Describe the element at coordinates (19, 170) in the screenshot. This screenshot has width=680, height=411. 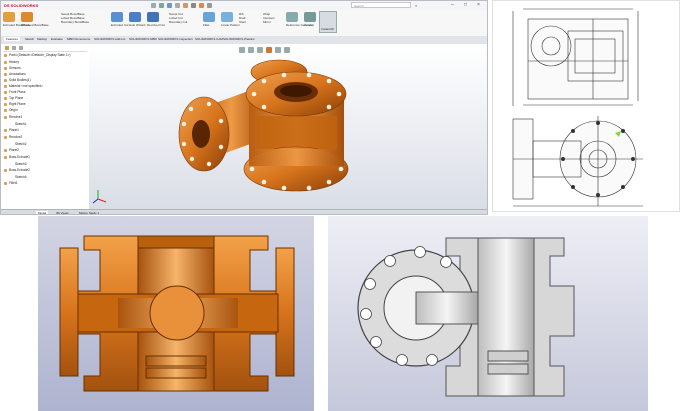
I see `tree-item-boss-extrude2: Boss-Extrude2` at that location.